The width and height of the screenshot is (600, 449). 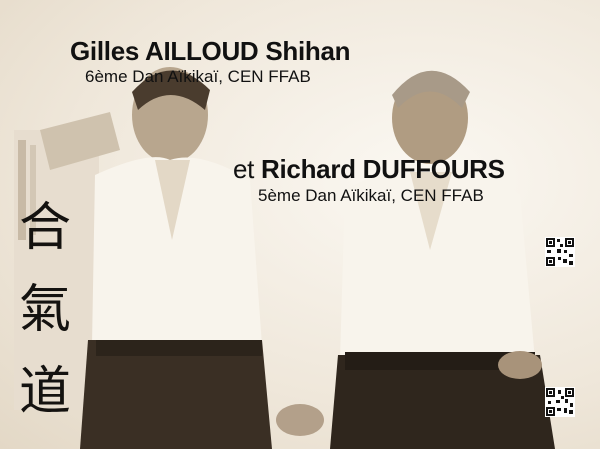 I want to click on teacher-2-grade: 5ème Dan Aïkikaï, CEN FFAB, so click(x=371, y=195).